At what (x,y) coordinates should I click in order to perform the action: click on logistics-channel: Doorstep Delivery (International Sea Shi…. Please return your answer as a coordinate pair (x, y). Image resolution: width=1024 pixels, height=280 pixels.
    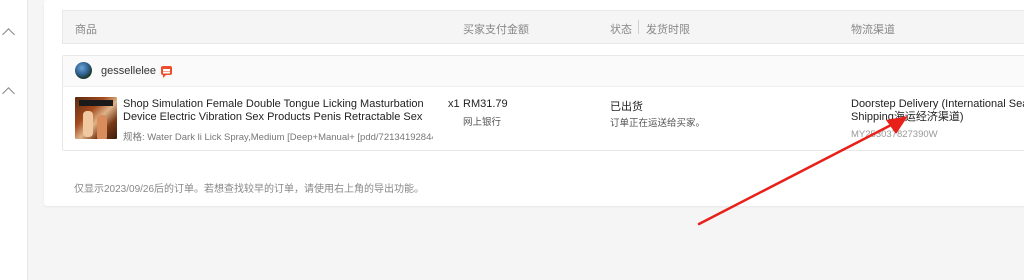
    Looking at the image, I should click on (937, 110).